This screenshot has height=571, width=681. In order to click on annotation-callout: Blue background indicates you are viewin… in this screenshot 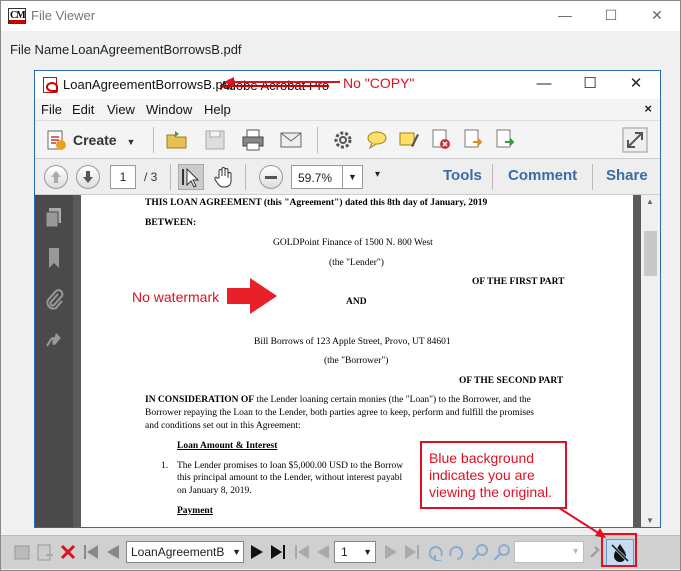, I will do `click(493, 475)`.